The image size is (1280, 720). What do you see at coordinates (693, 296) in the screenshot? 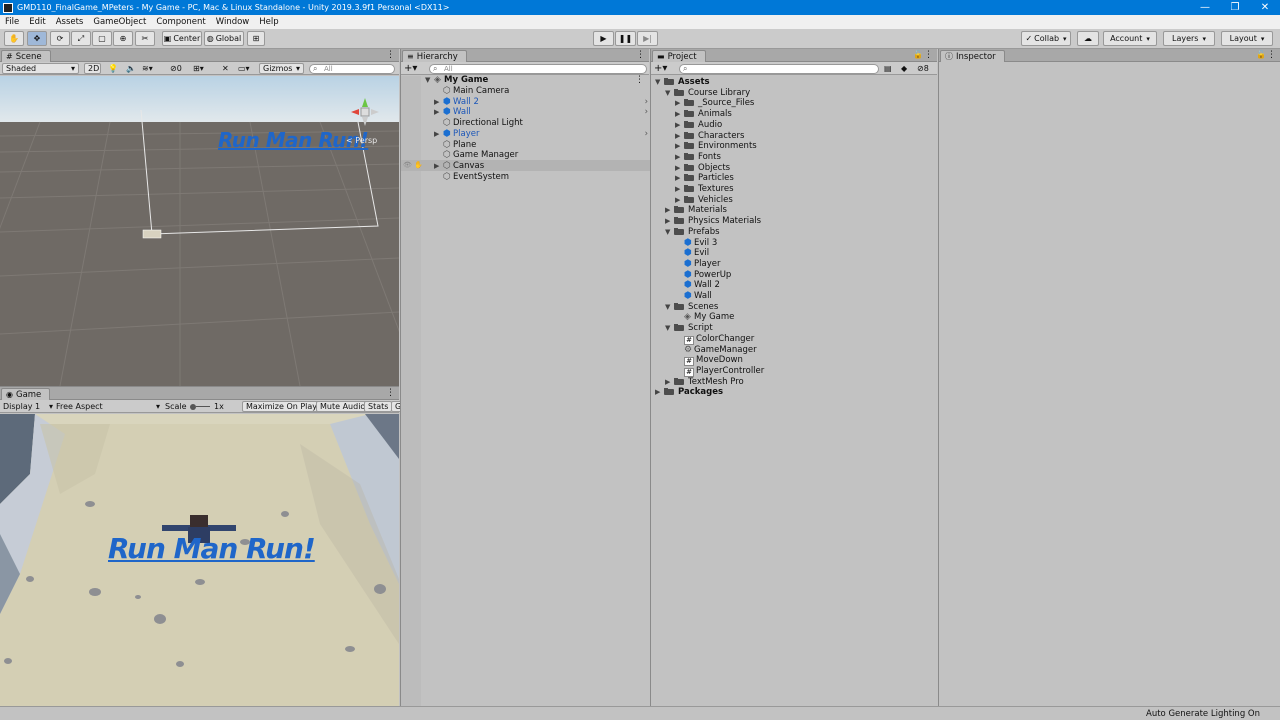
I see `project-tree-item: ⬢ Wall` at bounding box center [693, 296].